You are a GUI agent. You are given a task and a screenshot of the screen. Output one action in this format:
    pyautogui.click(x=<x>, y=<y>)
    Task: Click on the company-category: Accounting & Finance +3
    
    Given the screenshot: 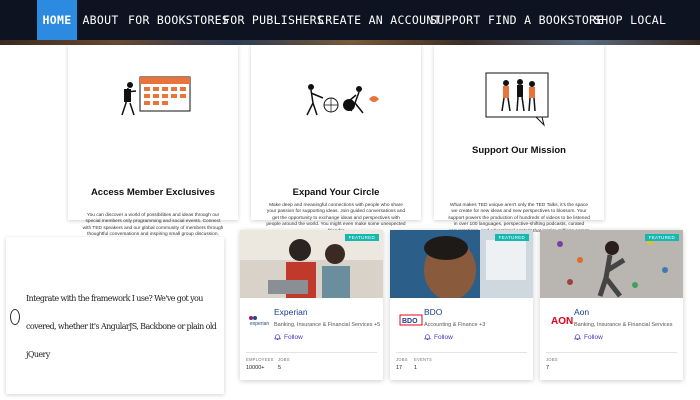 What is the action you would take?
    pyautogui.click(x=455, y=325)
    